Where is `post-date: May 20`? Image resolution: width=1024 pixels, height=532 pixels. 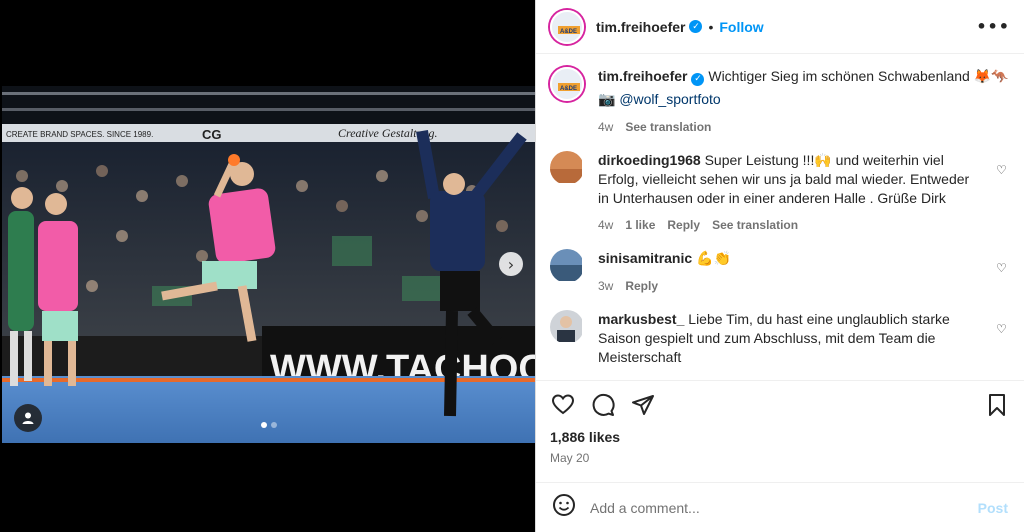 post-date: May 20 is located at coordinates (570, 458).